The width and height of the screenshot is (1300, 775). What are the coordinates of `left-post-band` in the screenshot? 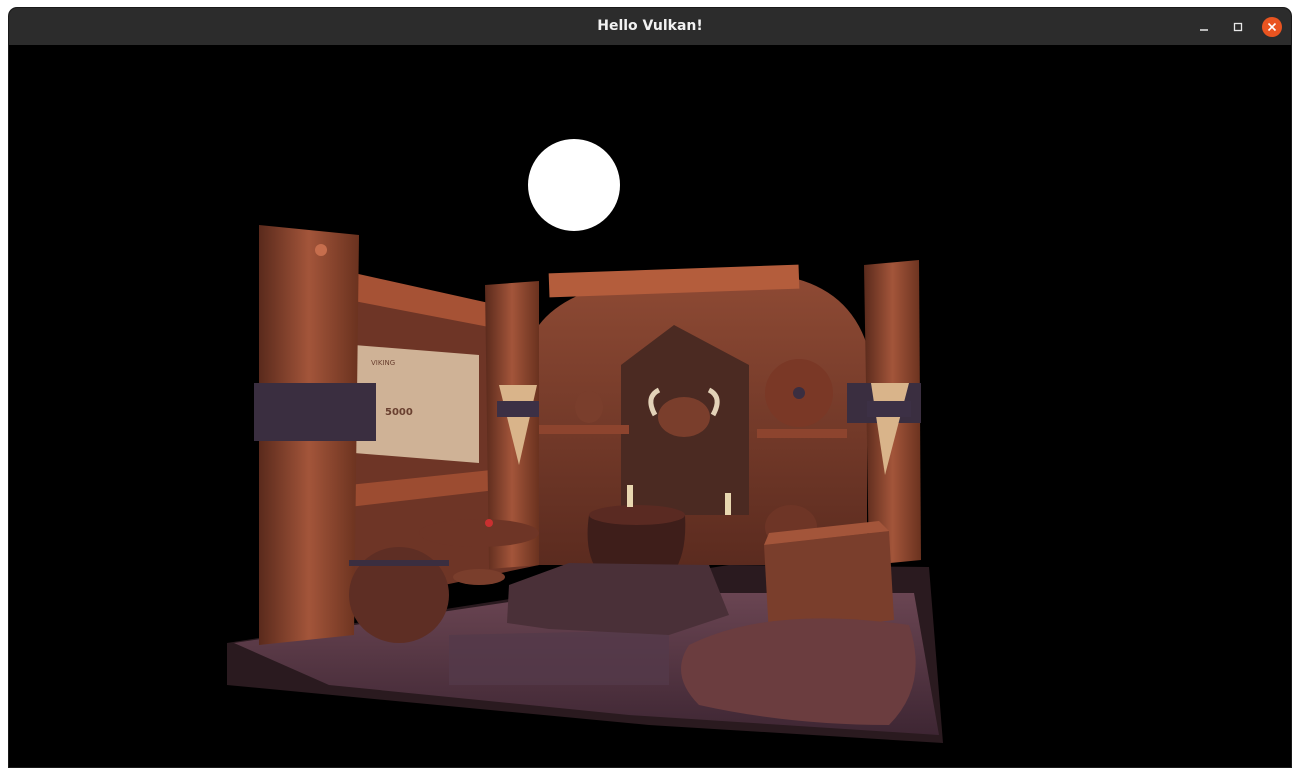 It's located at (315, 412).